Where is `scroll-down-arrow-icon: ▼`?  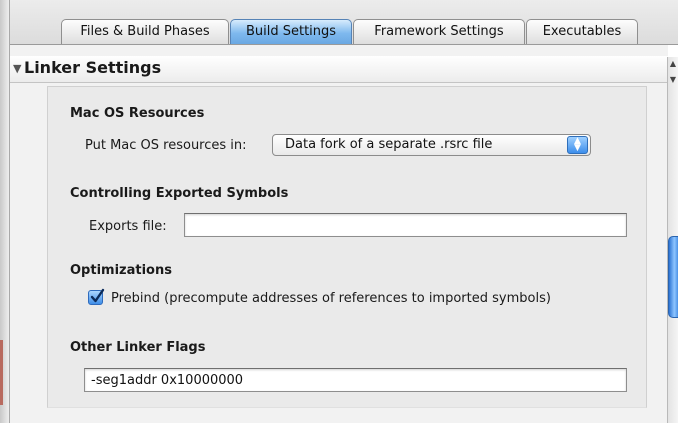
scroll-down-arrow-icon: ▼ is located at coordinates (673, 80).